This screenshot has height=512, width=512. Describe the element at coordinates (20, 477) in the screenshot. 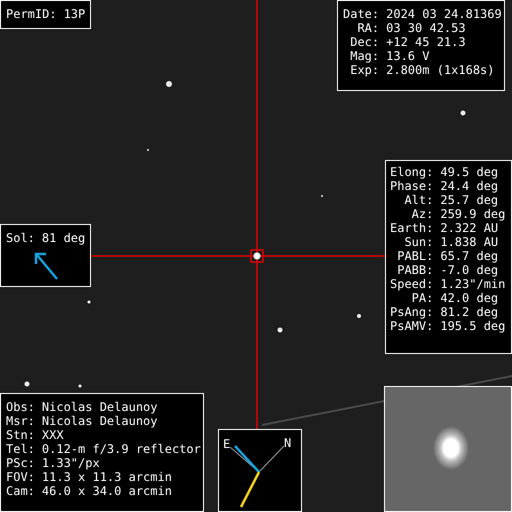

I see `field-label: FOV:` at that location.